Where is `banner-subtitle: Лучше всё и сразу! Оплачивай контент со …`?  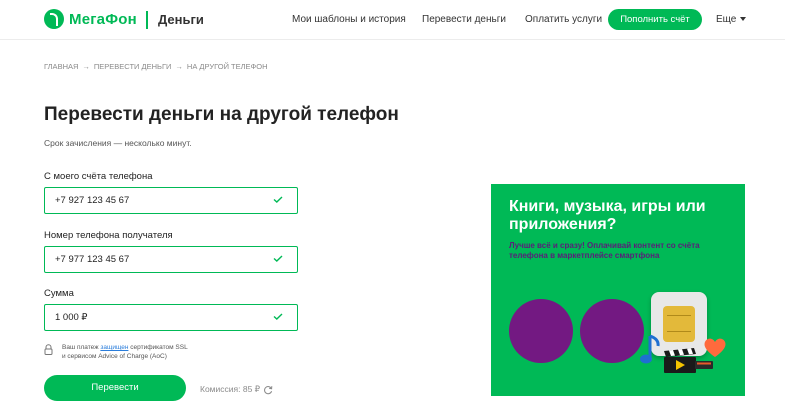 banner-subtitle: Лучше всё и сразу! Оплачивай контент со … is located at coordinates (604, 250).